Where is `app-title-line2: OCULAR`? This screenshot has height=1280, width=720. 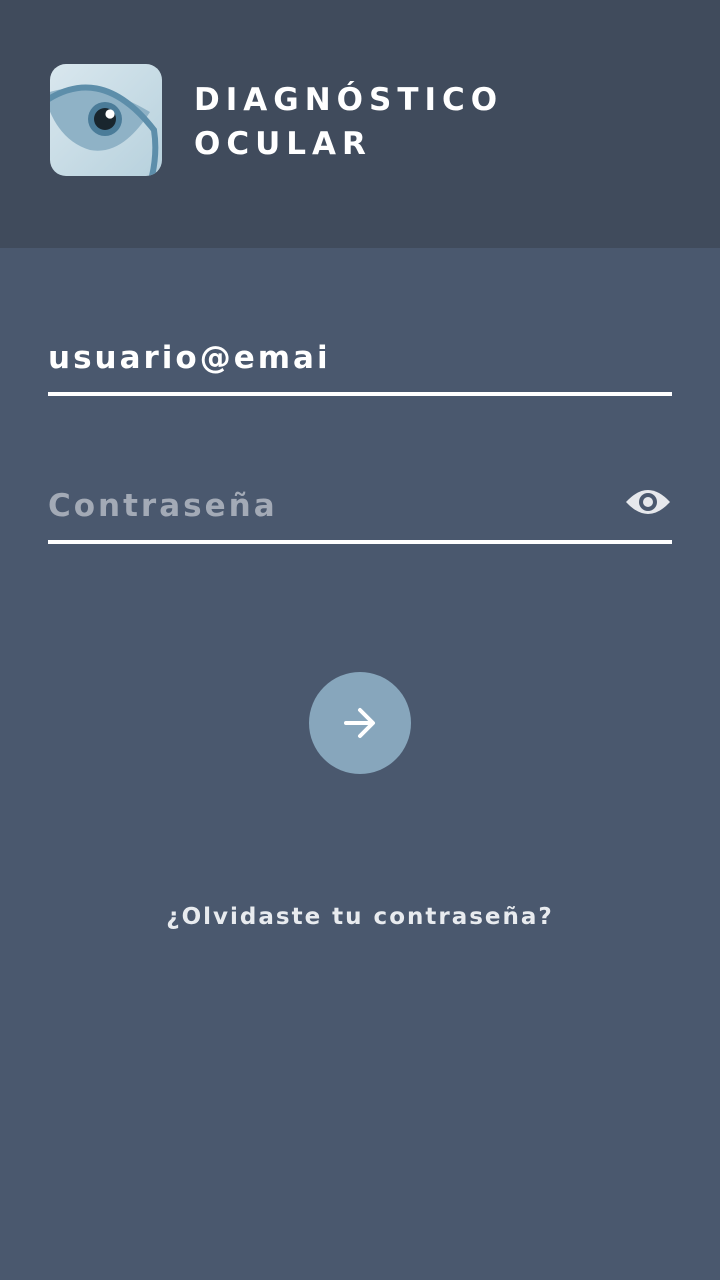
app-title-line2: OCULAR is located at coordinates (283, 144).